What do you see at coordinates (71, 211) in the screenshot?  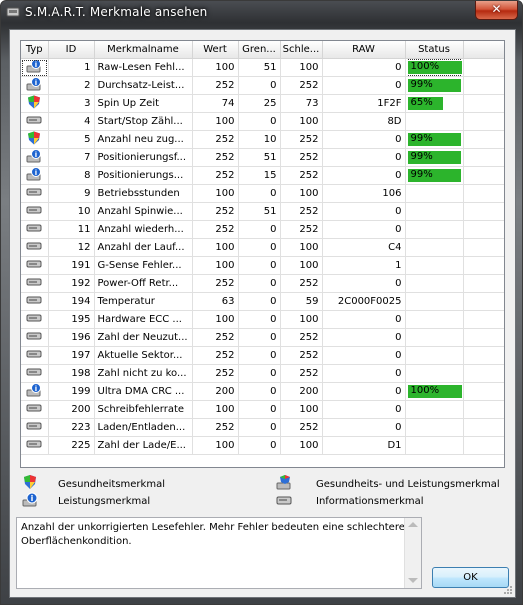 I see `row-id-cell: 10` at bounding box center [71, 211].